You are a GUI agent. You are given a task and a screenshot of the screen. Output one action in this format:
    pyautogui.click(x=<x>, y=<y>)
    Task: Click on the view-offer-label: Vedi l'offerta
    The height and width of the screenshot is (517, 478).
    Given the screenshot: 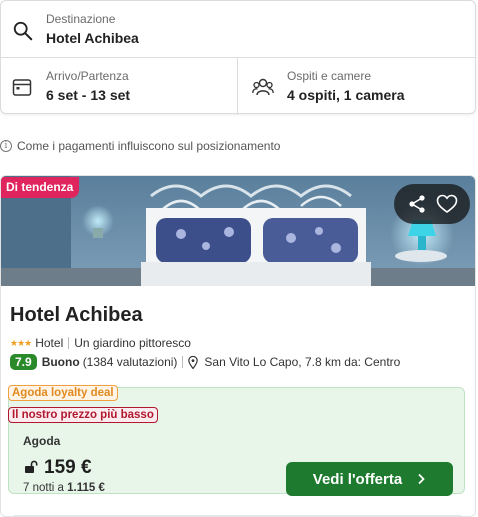 What is the action you would take?
    pyautogui.click(x=357, y=479)
    